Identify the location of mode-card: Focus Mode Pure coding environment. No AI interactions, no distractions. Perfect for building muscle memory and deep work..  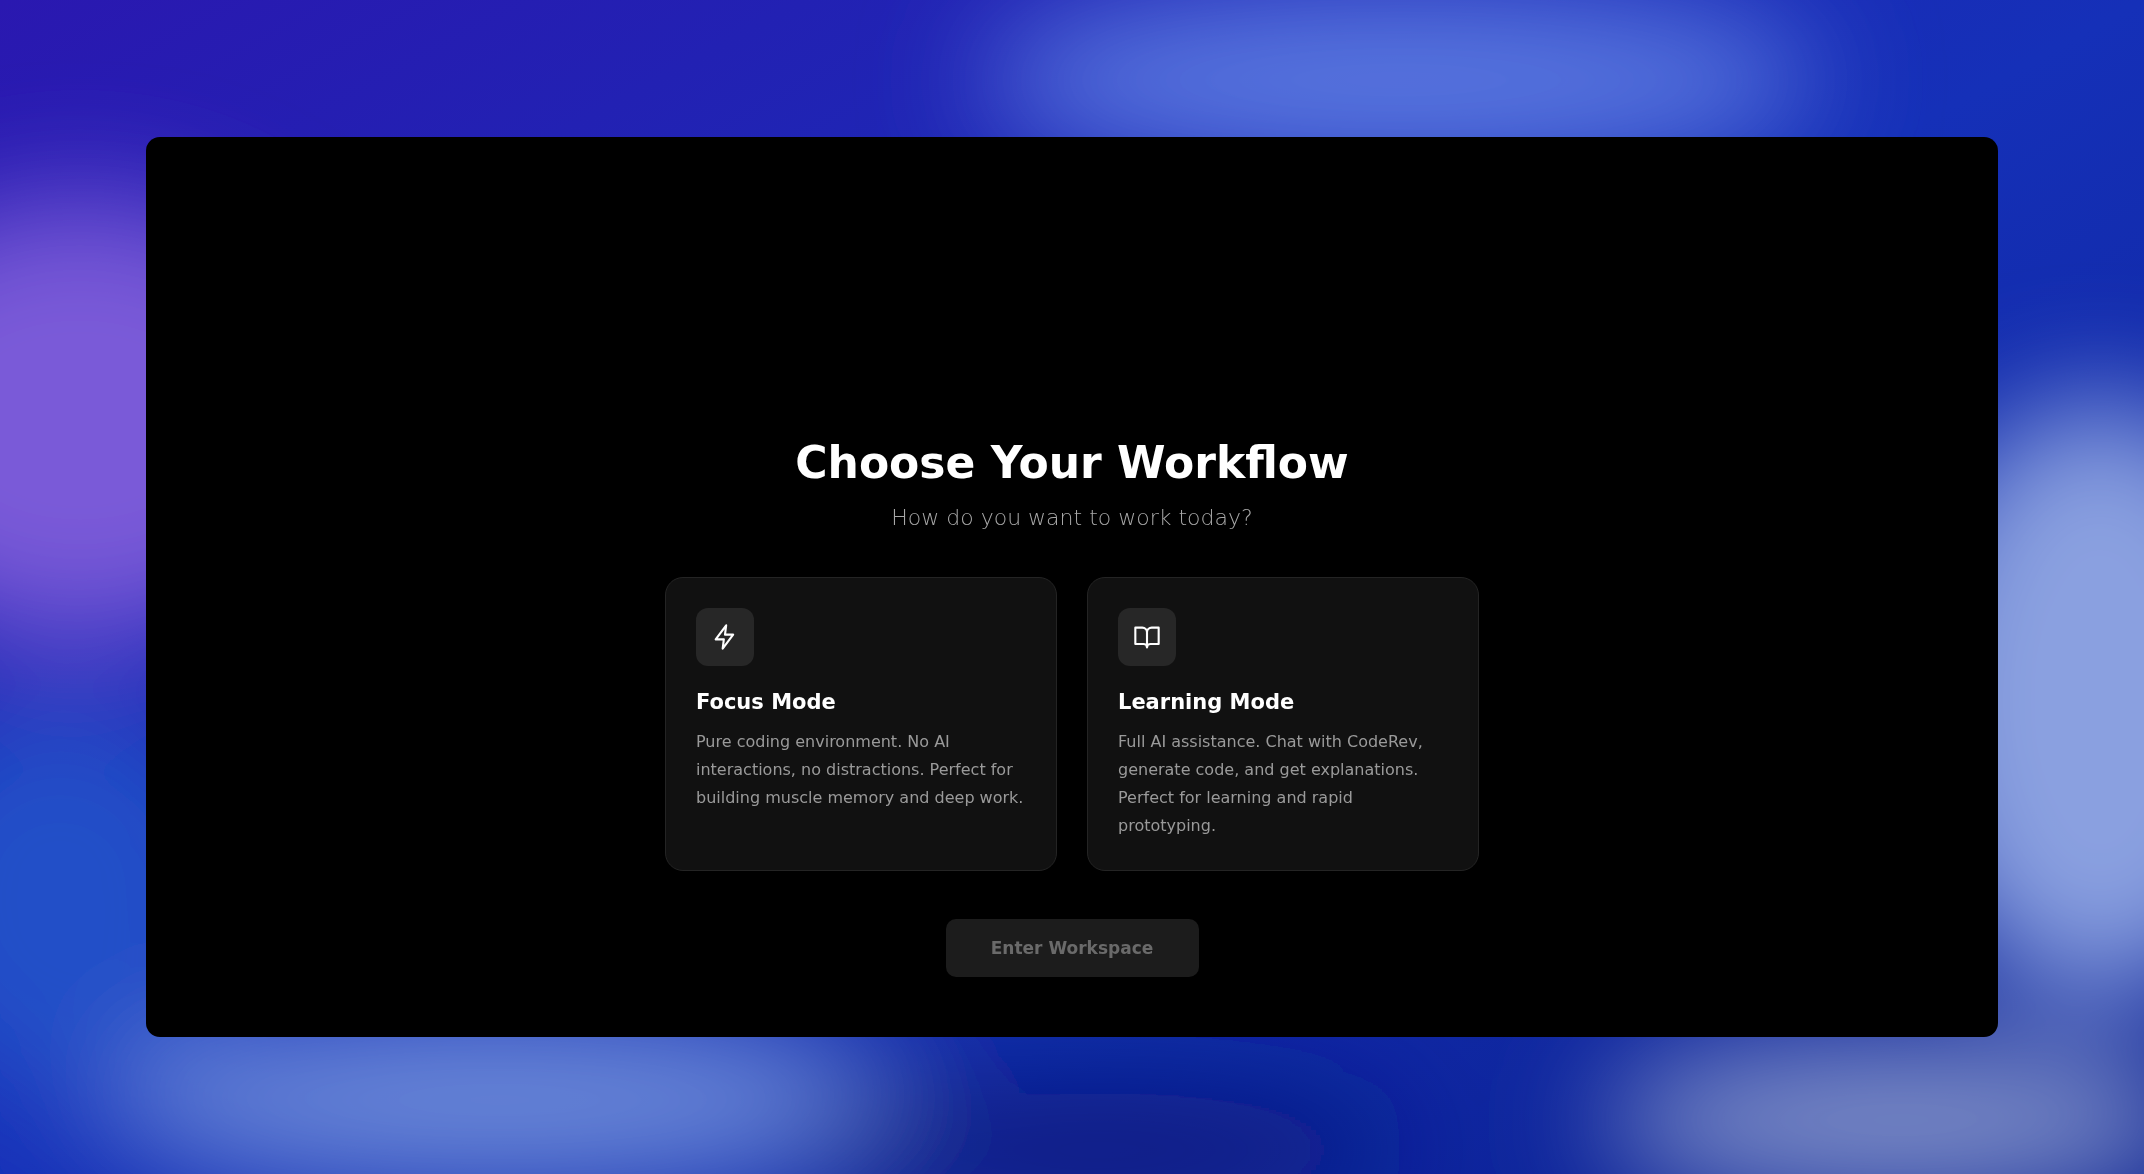
(861, 724).